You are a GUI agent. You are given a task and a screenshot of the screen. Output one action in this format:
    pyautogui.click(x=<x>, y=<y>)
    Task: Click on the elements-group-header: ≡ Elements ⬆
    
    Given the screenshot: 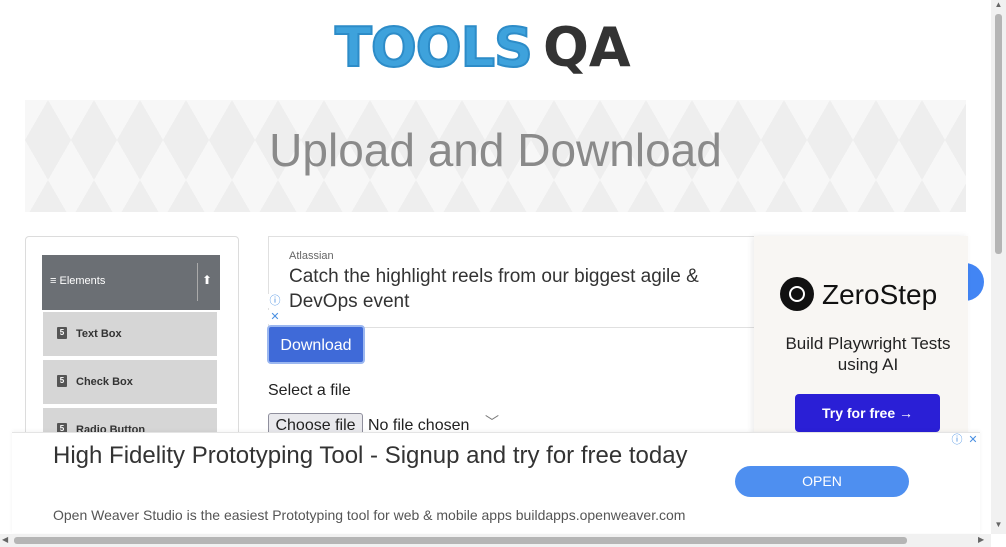 What is the action you would take?
    pyautogui.click(x=131, y=282)
    